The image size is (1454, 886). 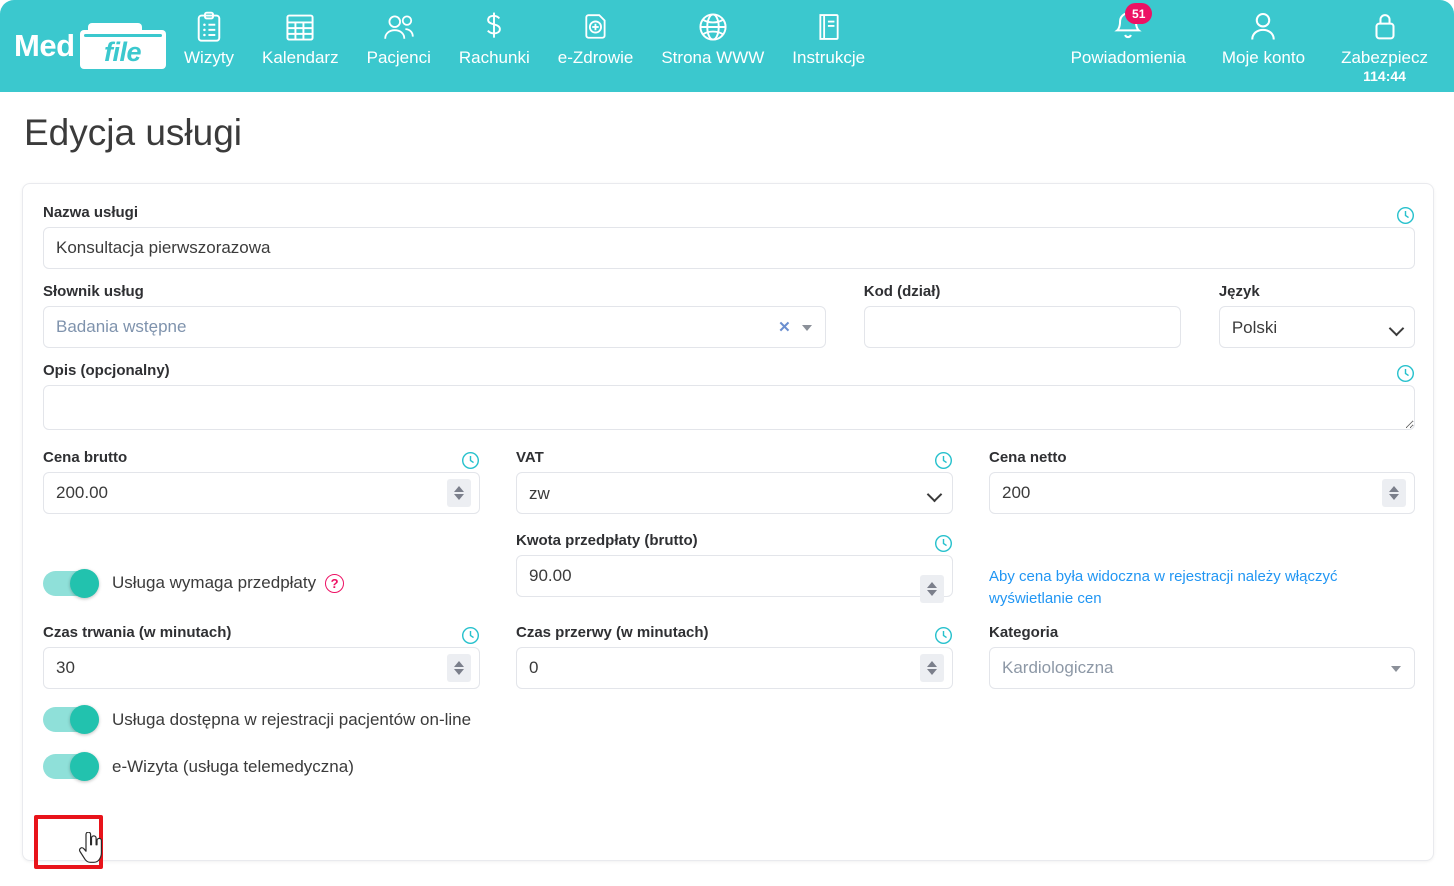 I want to click on nav-item-kalendarz: Kalendarz, so click(x=300, y=38).